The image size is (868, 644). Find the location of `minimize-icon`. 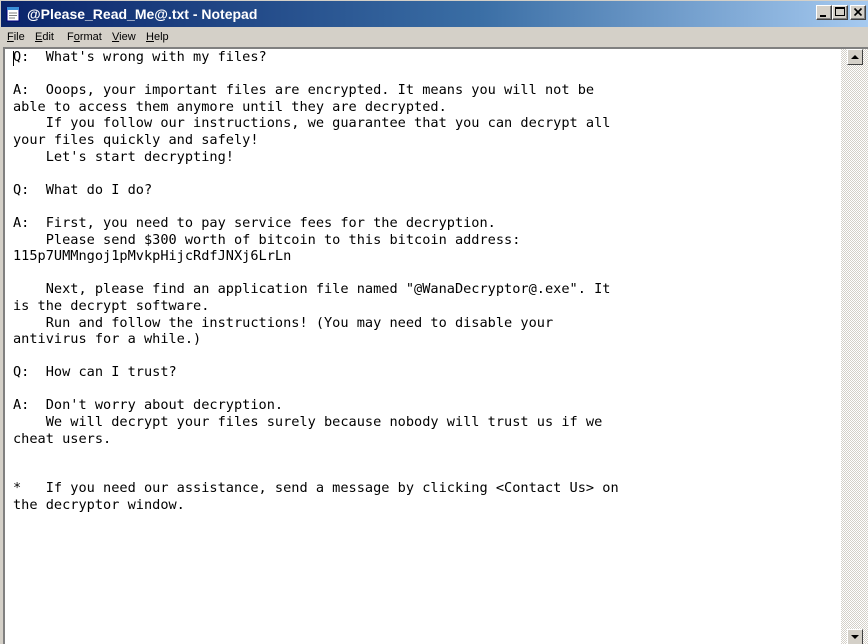

minimize-icon is located at coordinates (823, 16).